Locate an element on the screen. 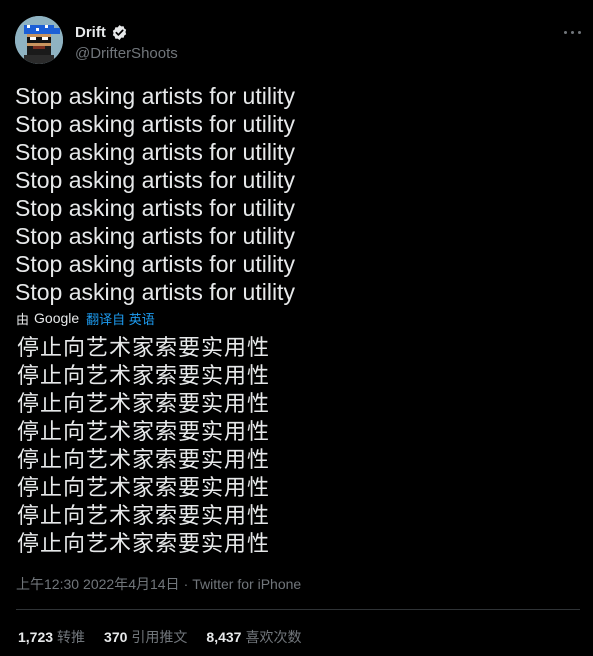 The width and height of the screenshot is (593, 656). tweet-time-link: 上午12:30 is located at coordinates (47, 584).